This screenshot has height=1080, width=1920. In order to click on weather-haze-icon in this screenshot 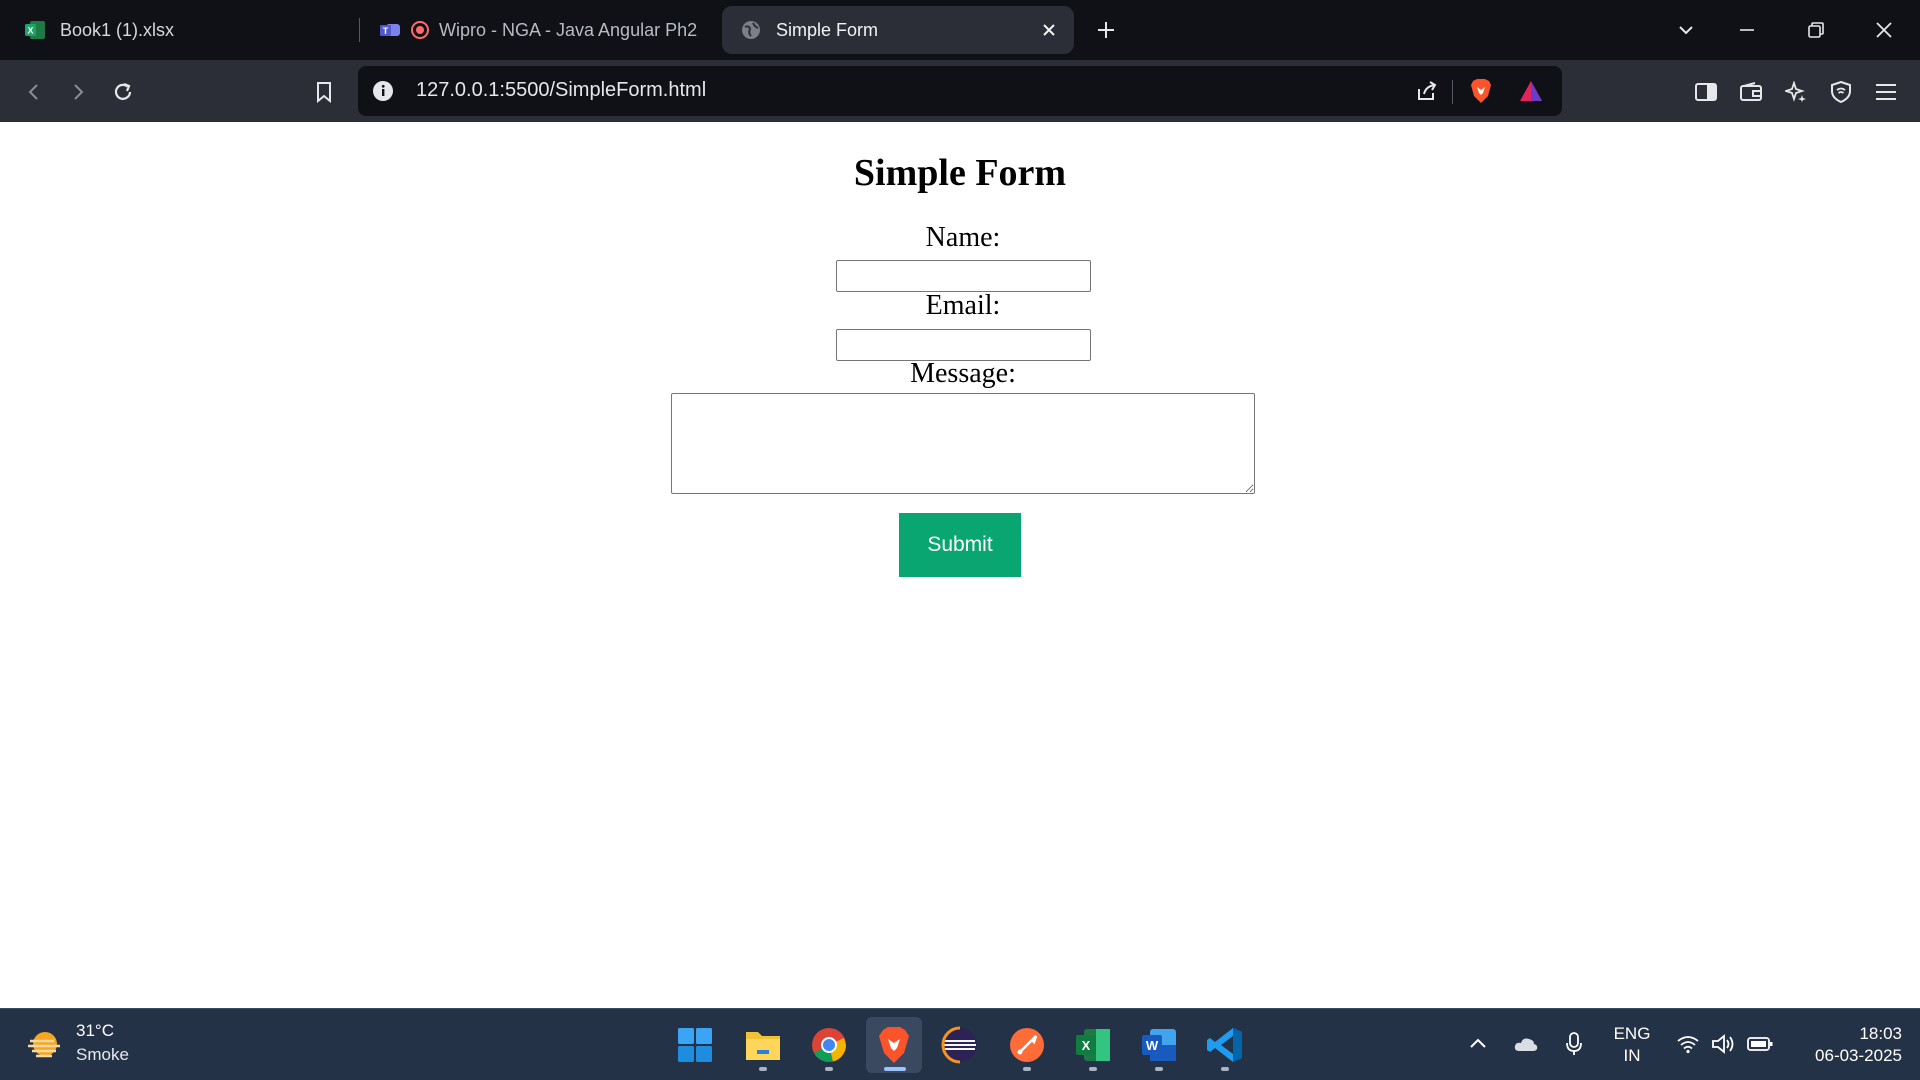, I will do `click(45, 1046)`.